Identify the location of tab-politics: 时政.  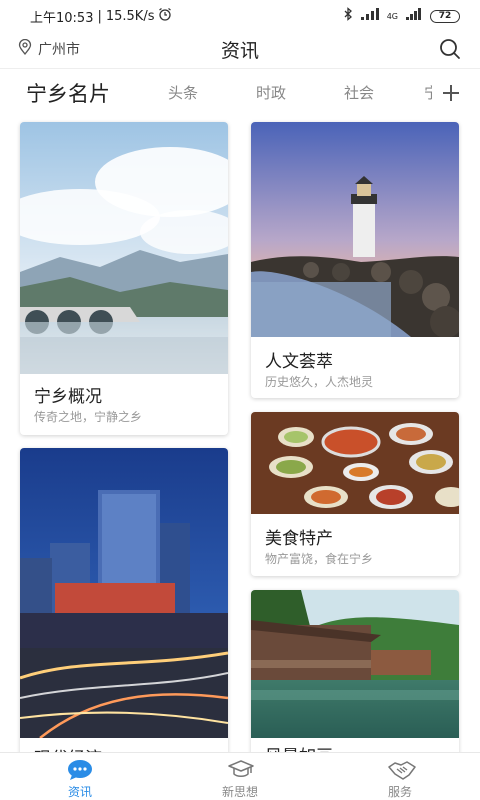
(271, 92).